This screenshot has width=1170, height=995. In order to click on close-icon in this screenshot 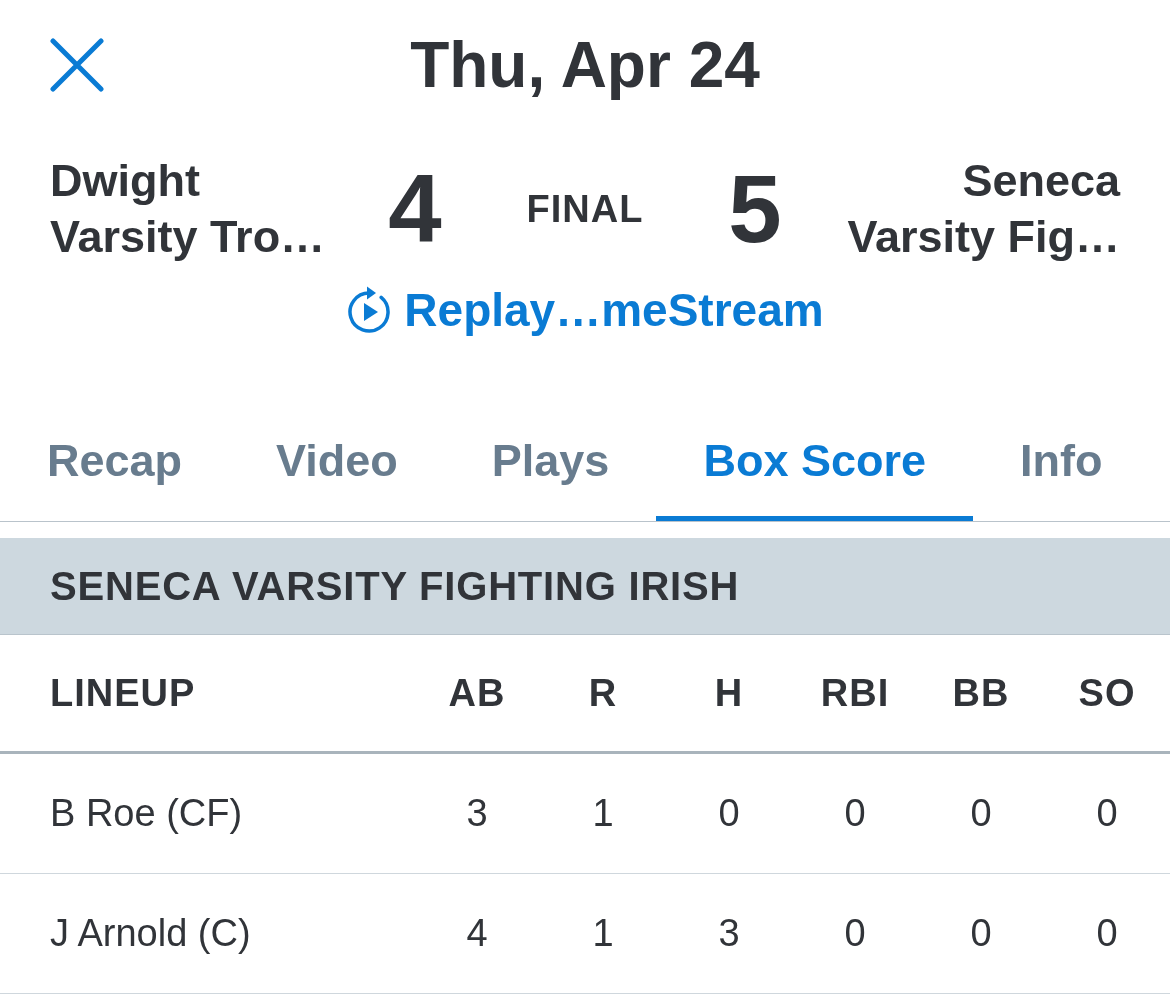, I will do `click(77, 65)`.